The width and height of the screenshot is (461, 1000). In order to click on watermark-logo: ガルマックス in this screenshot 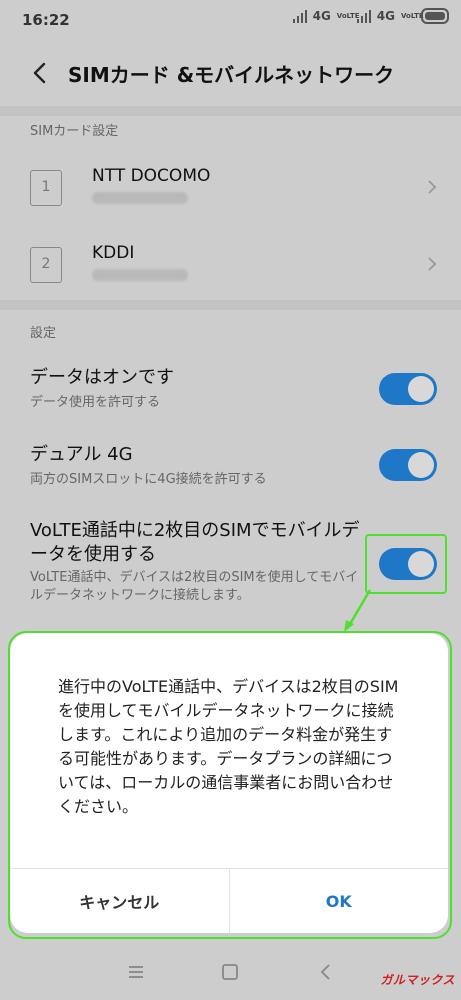, I will do `click(417, 980)`.